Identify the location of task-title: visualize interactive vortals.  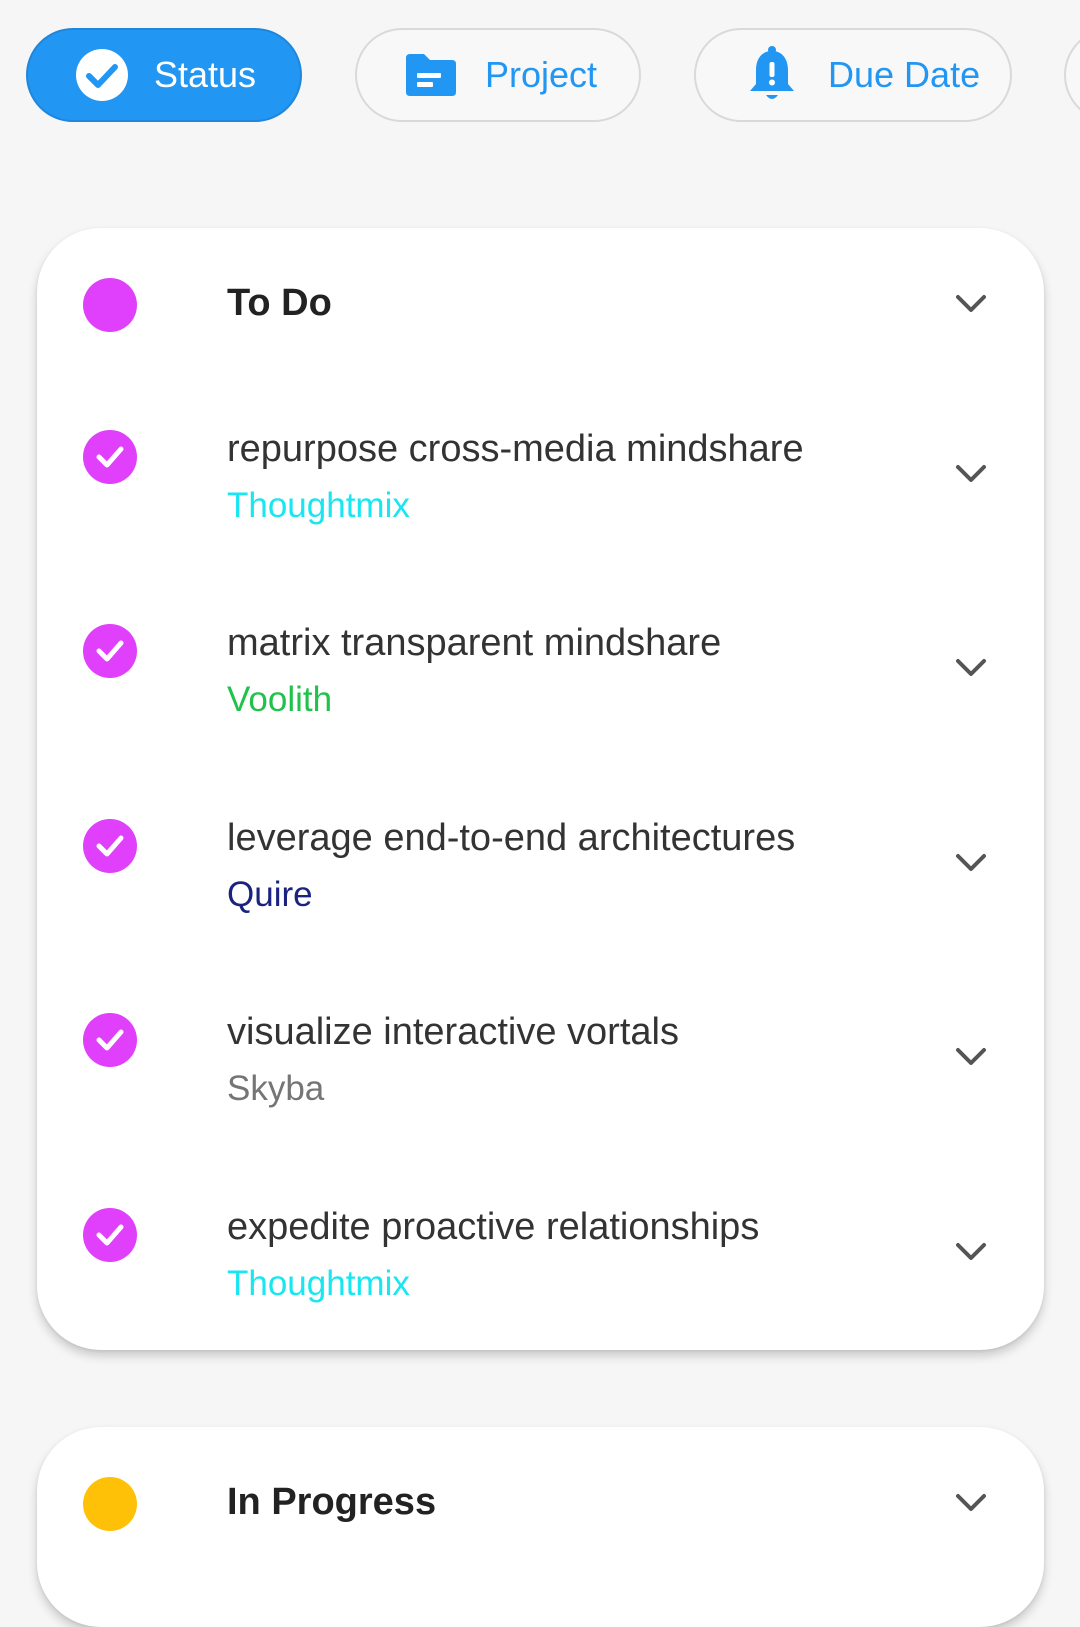
(453, 1032).